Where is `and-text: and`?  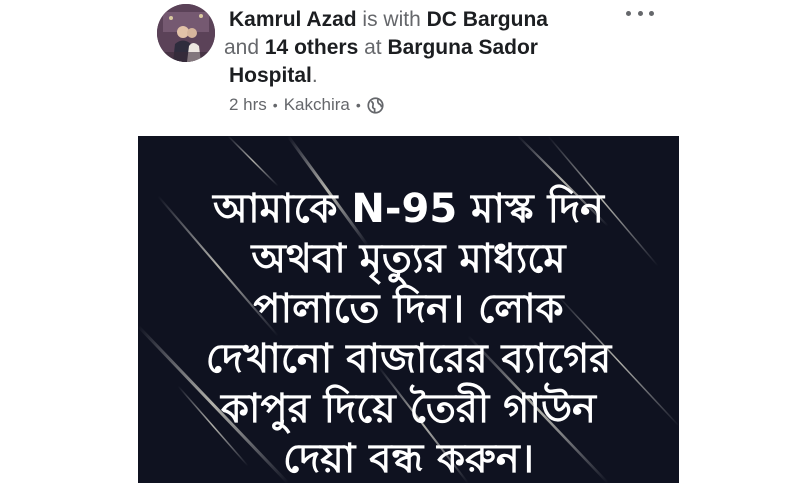 and-text: and is located at coordinates (244, 47).